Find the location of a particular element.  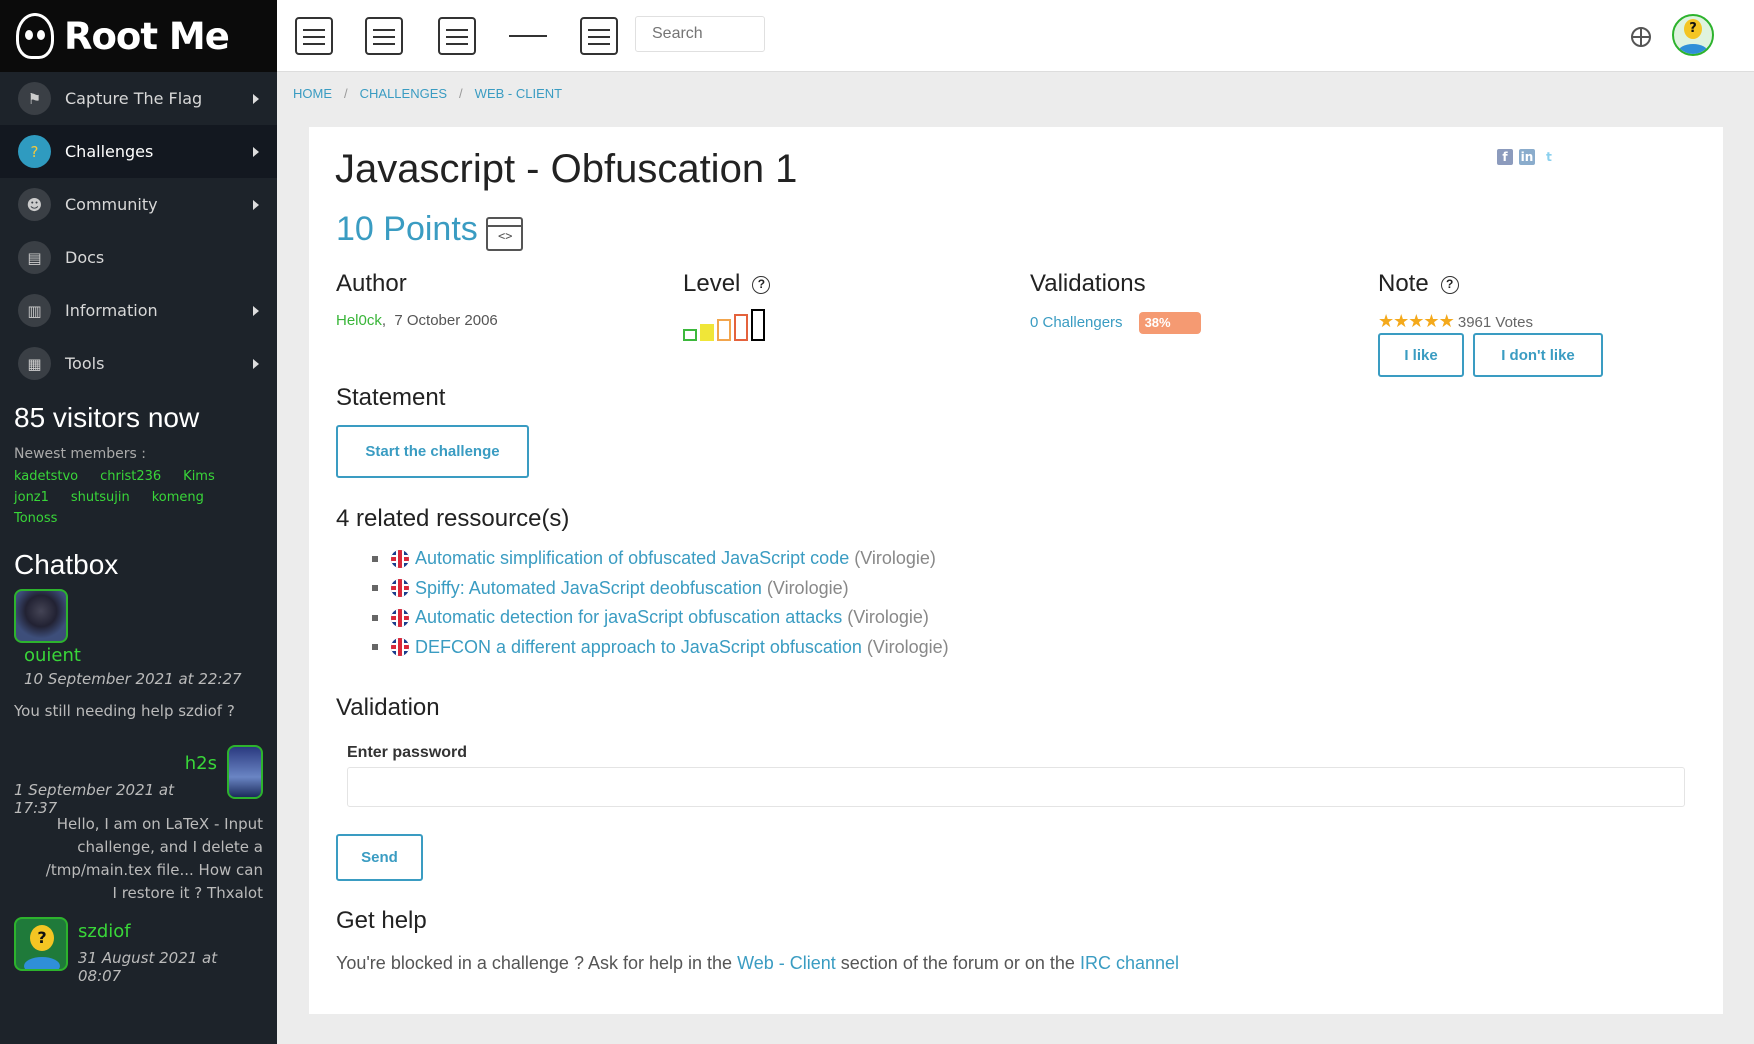

faq-icon is located at coordinates (314, 36).